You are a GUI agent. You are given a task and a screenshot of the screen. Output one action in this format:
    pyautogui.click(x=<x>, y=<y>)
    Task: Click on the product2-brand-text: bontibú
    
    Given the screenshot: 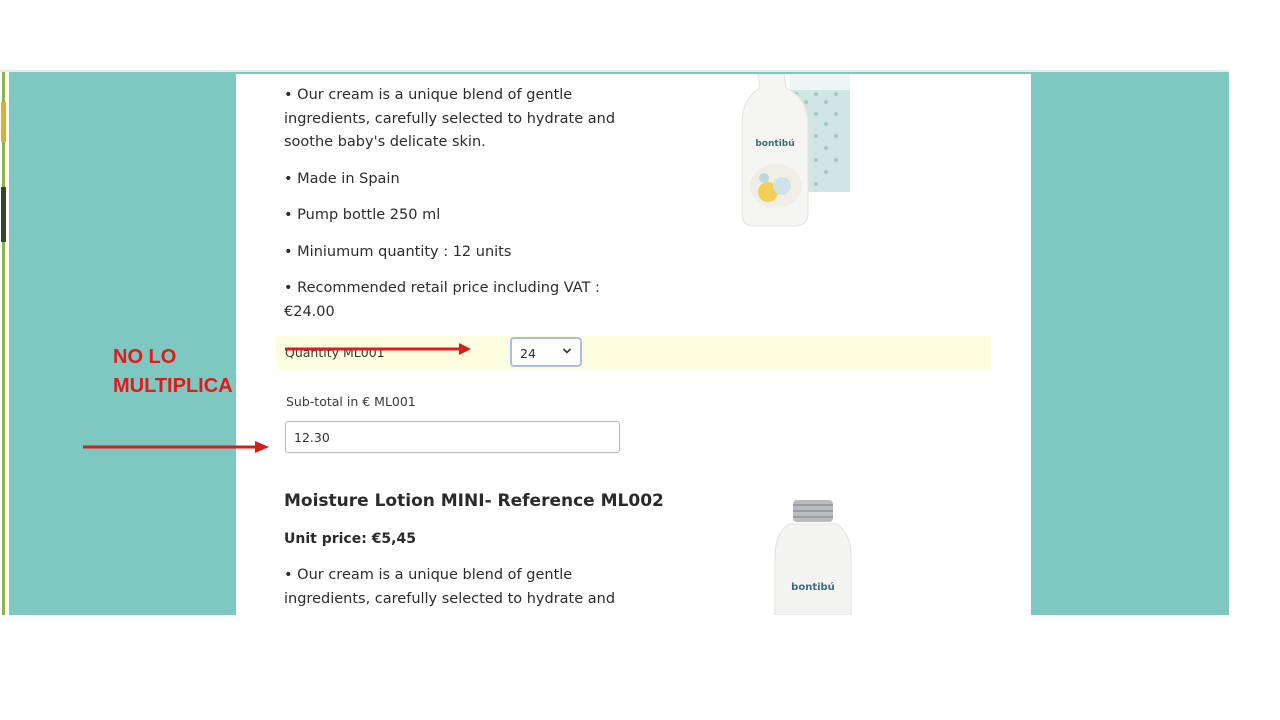 What is the action you would take?
    pyautogui.click(x=813, y=587)
    